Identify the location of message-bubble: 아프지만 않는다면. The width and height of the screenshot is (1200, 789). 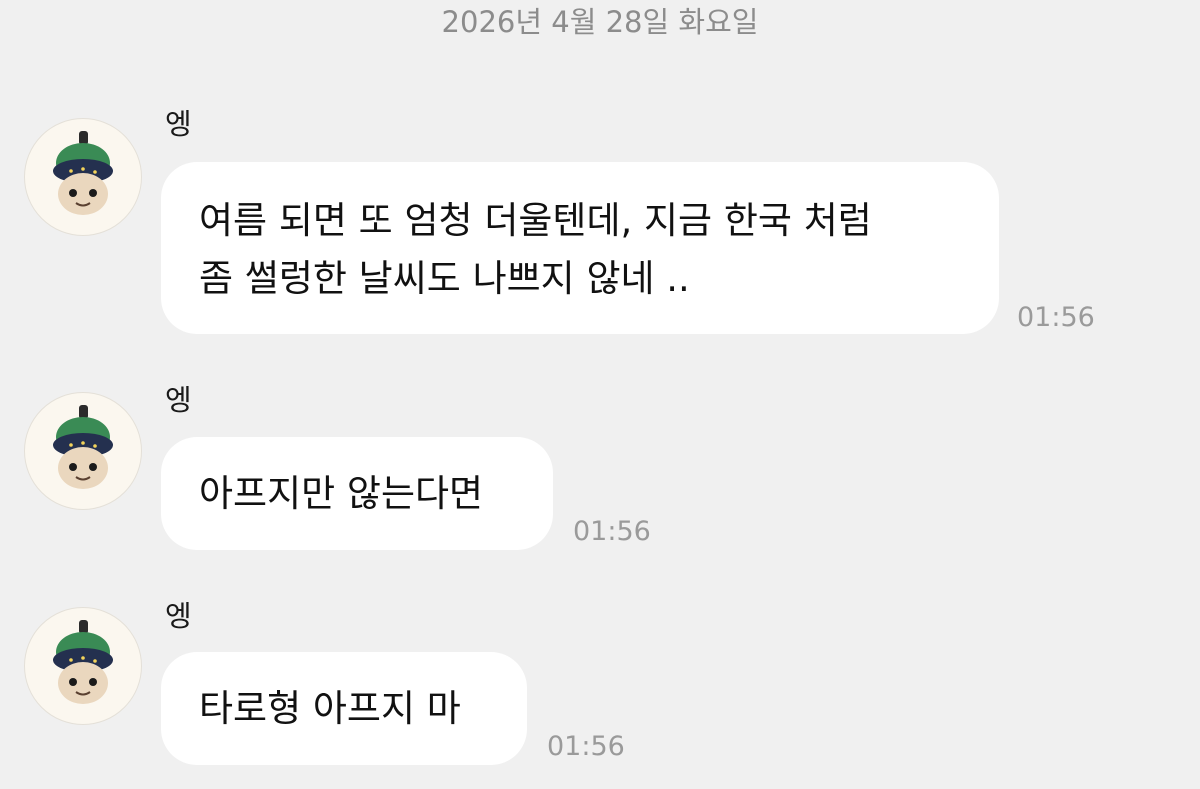
(357, 493).